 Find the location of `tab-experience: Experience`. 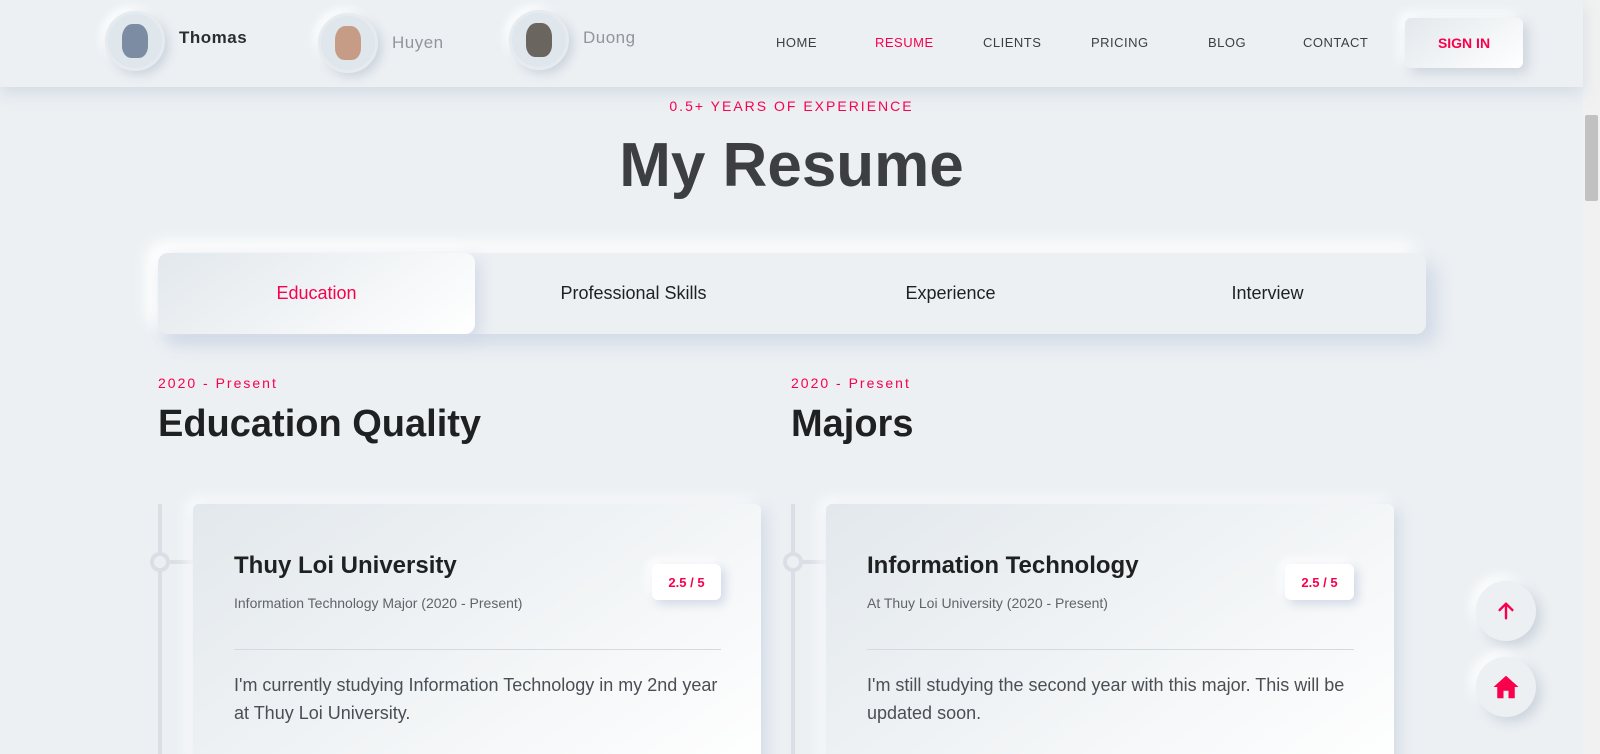

tab-experience: Experience is located at coordinates (950, 293).